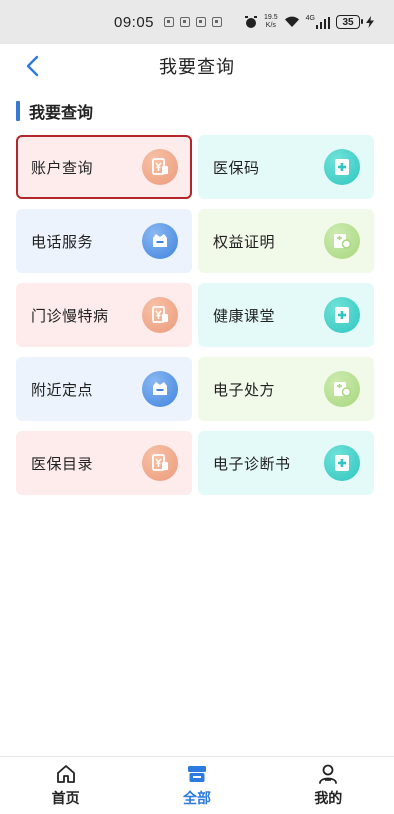 This screenshot has height=814, width=394. Describe the element at coordinates (286, 315) in the screenshot. I see `service-tile: 健康课堂` at that location.